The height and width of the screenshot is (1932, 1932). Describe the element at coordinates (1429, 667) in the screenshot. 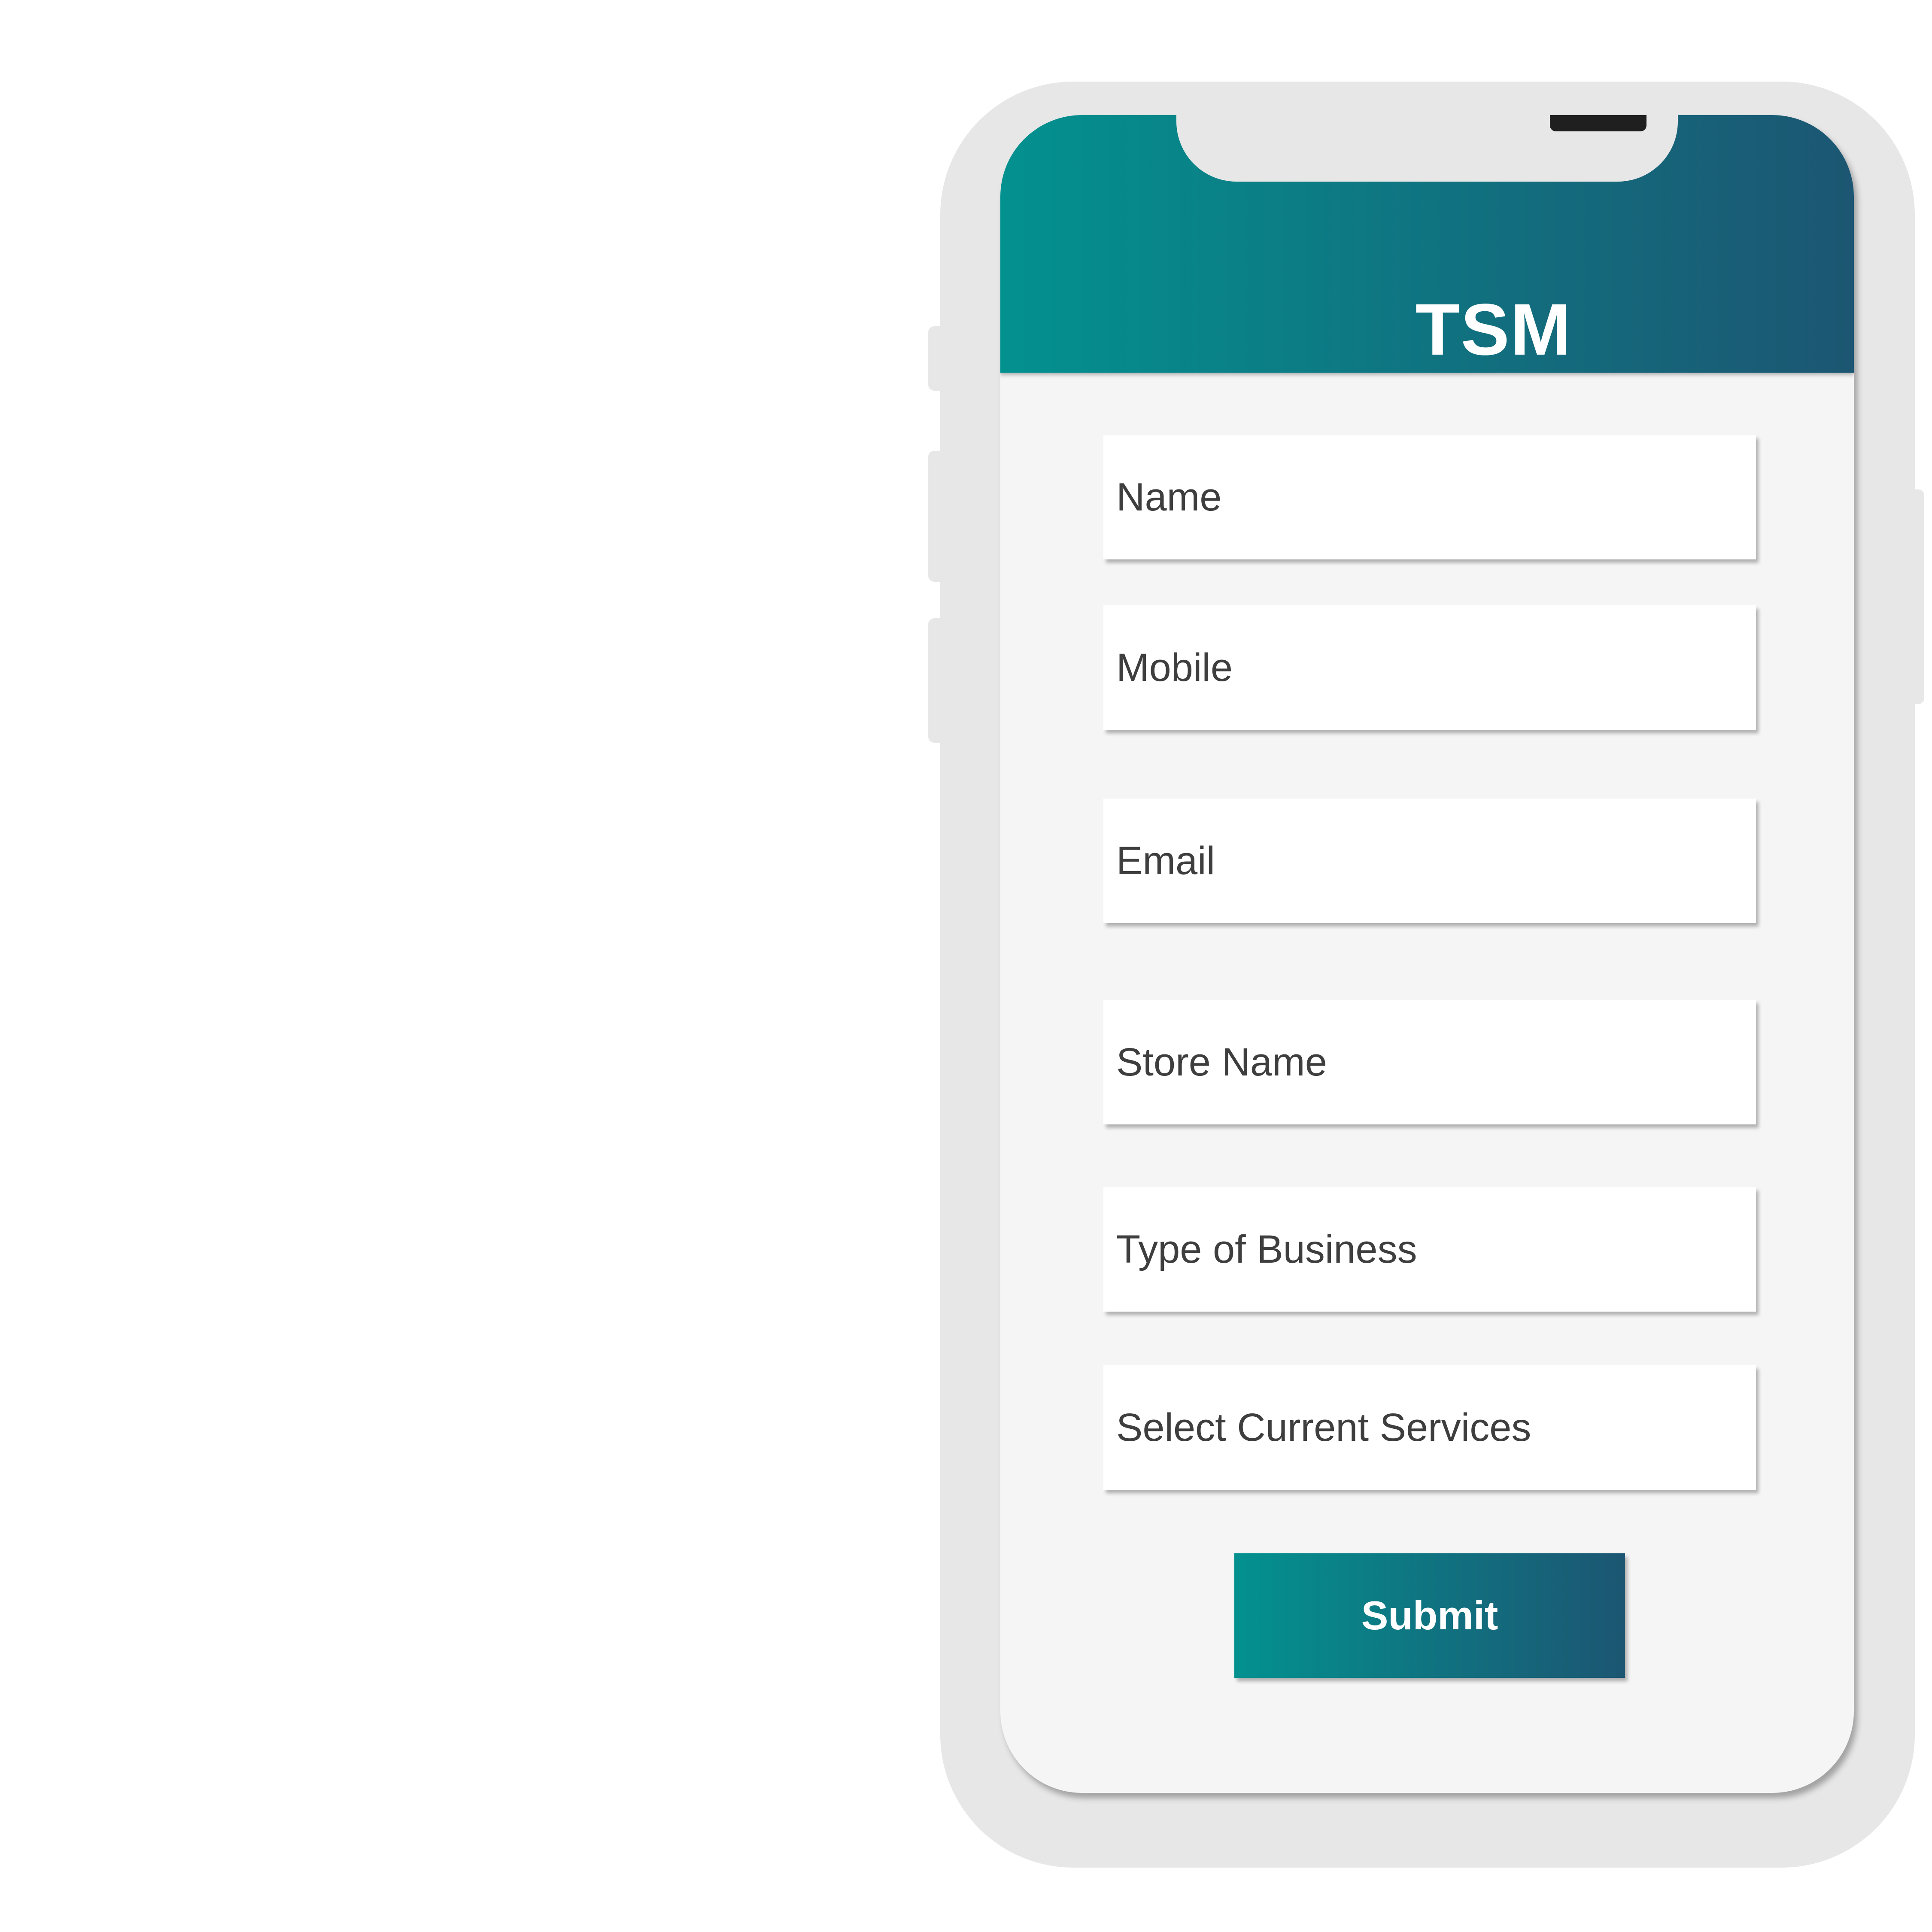

I see `mobile-field: Mobile` at that location.